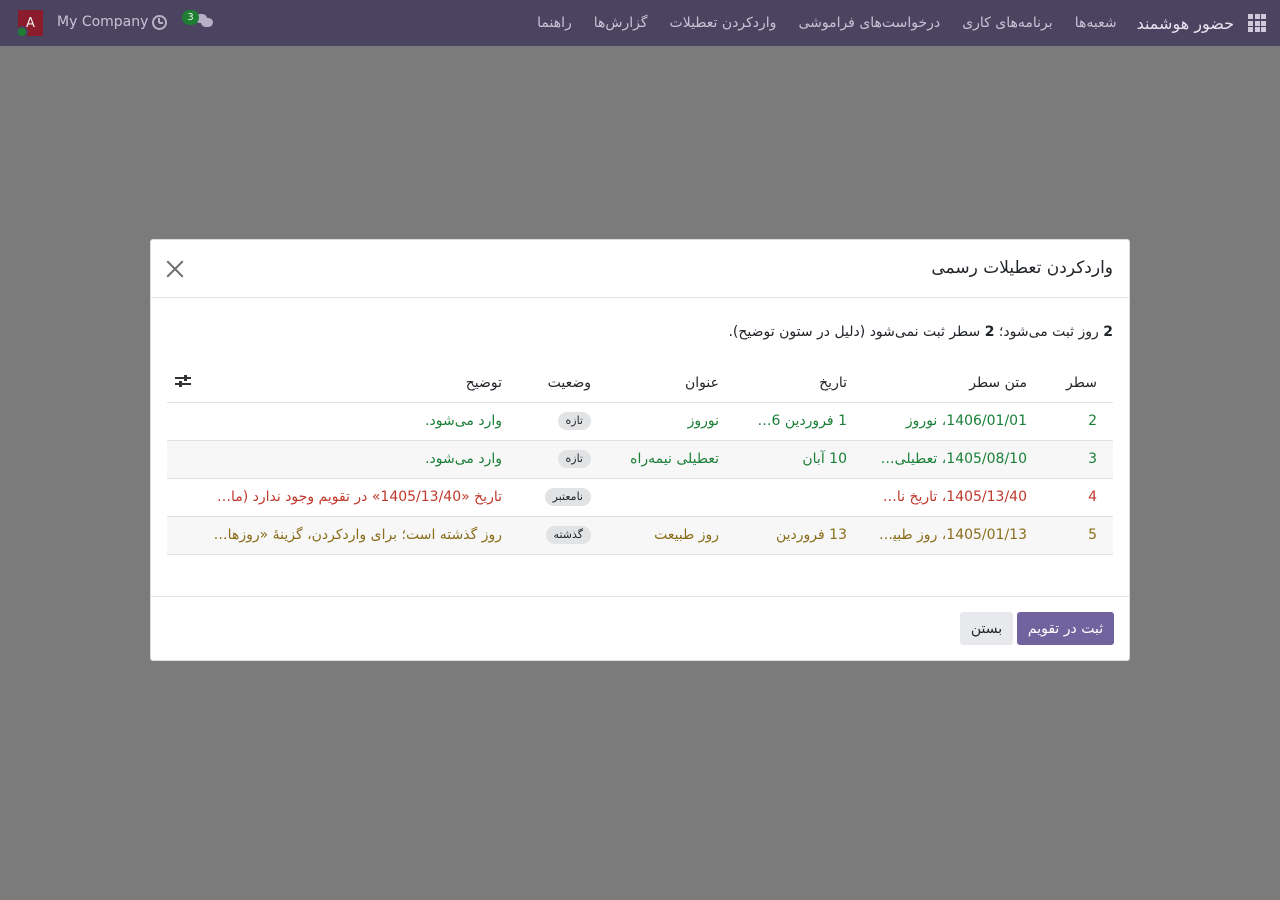 This screenshot has width=1280, height=900. What do you see at coordinates (953, 459) in the screenshot?
I see `cell-raw: 1405/08/10، تعطیلی نیمه‌راه` at bounding box center [953, 459].